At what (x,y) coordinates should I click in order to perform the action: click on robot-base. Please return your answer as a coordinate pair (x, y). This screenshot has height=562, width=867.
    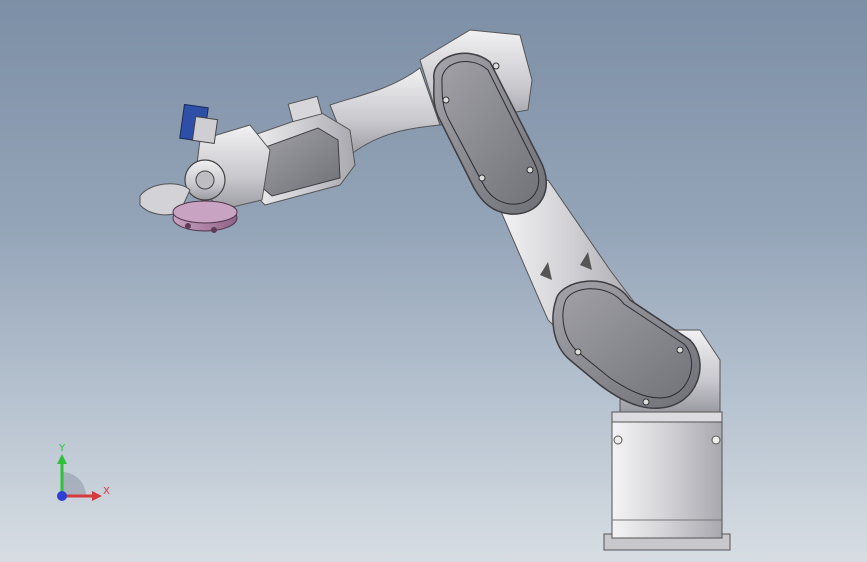
    Looking at the image, I should click on (667, 481).